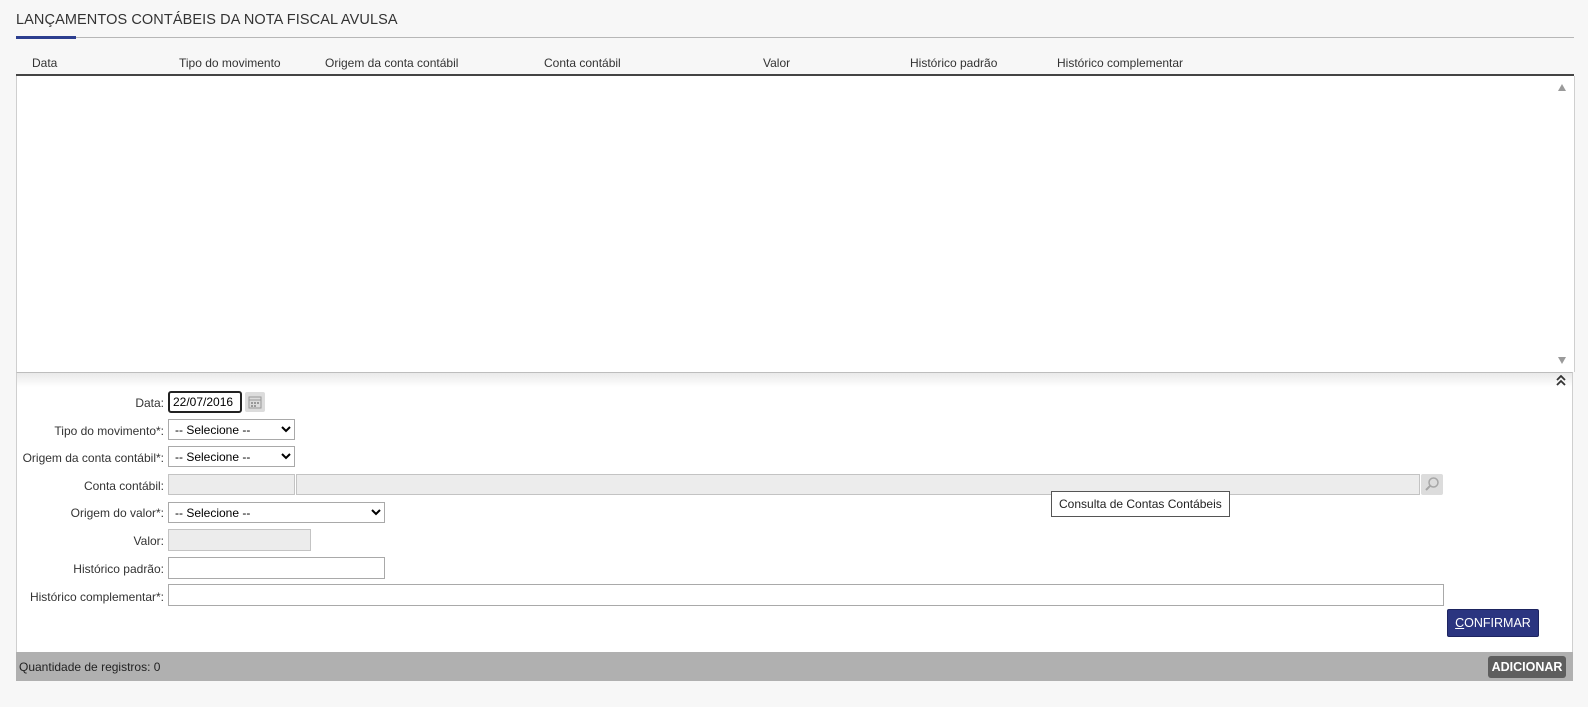  Describe the element at coordinates (205, 402) in the screenshot. I see `data-field` at that location.